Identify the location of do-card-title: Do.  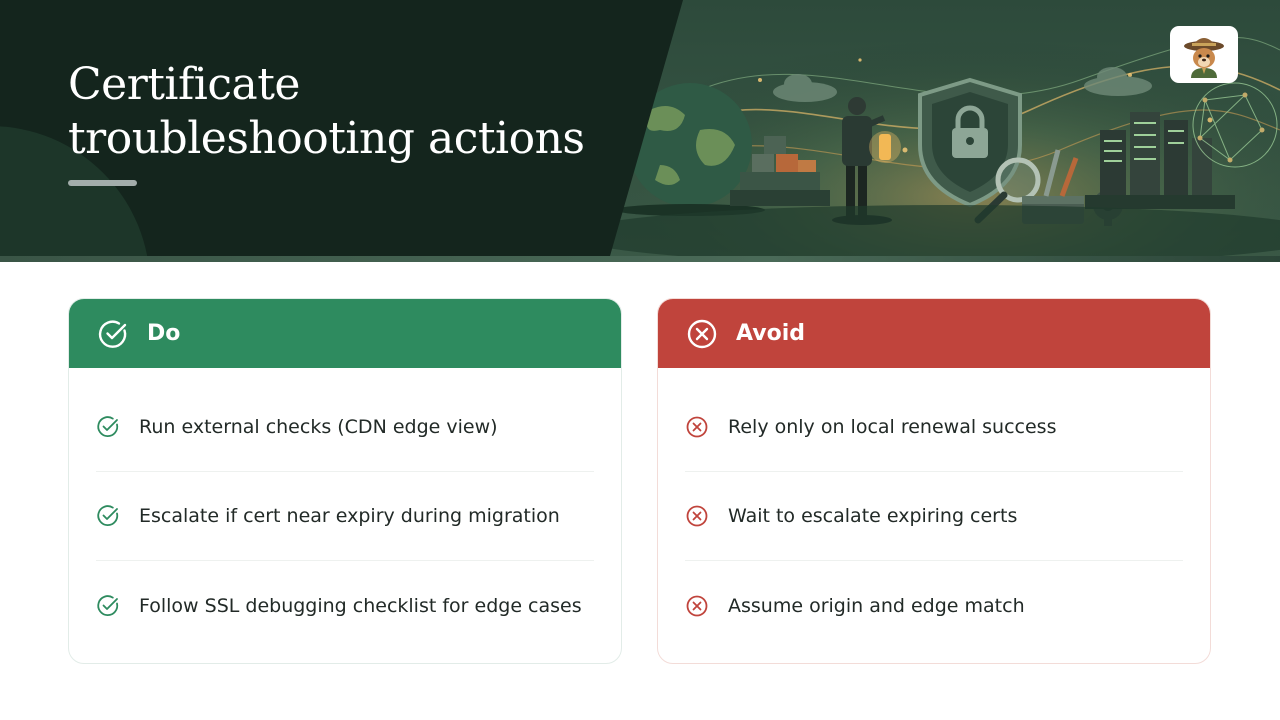
(164, 333).